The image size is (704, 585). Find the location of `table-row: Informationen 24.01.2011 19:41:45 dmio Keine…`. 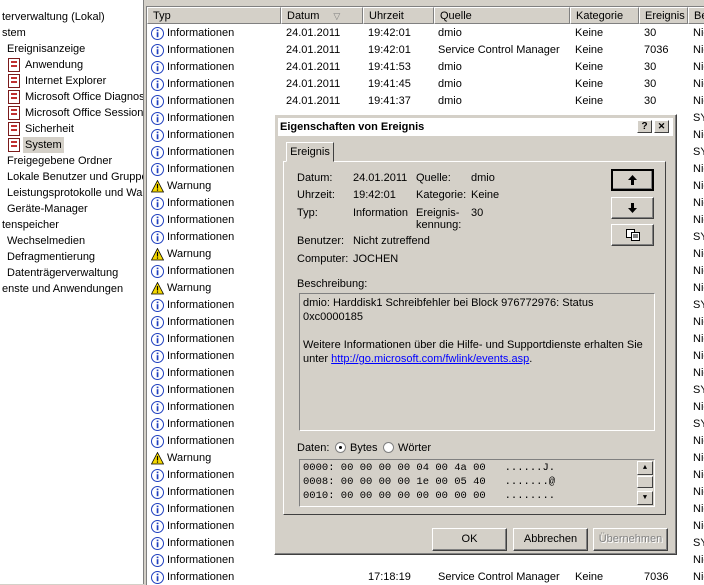

table-row: Informationen 24.01.2011 19:41:45 dmio Keine… is located at coordinates (425, 84).